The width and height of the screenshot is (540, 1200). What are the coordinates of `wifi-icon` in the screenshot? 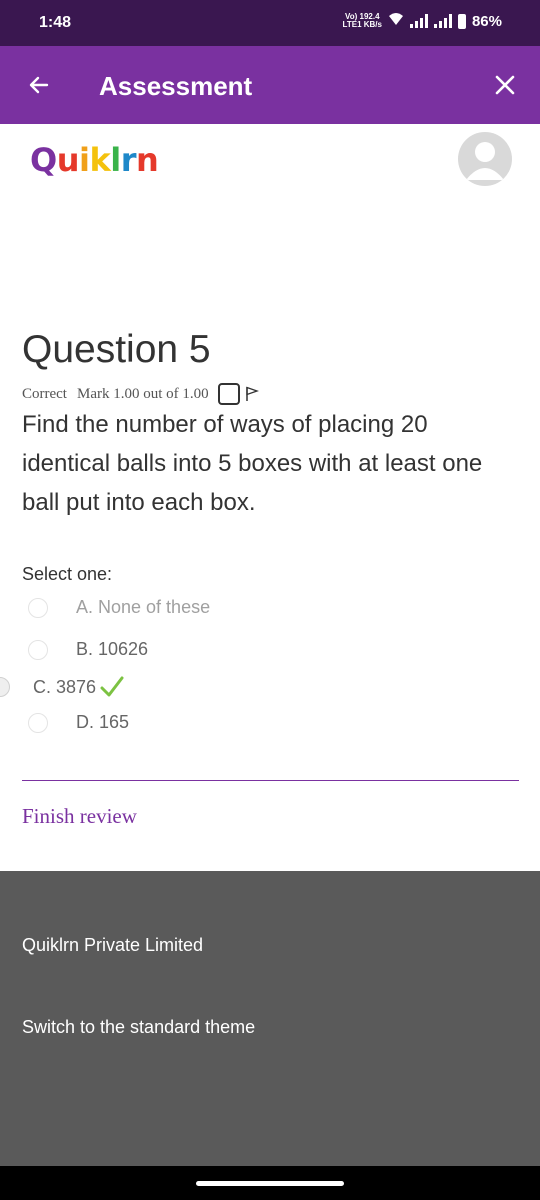 It's located at (396, 21).